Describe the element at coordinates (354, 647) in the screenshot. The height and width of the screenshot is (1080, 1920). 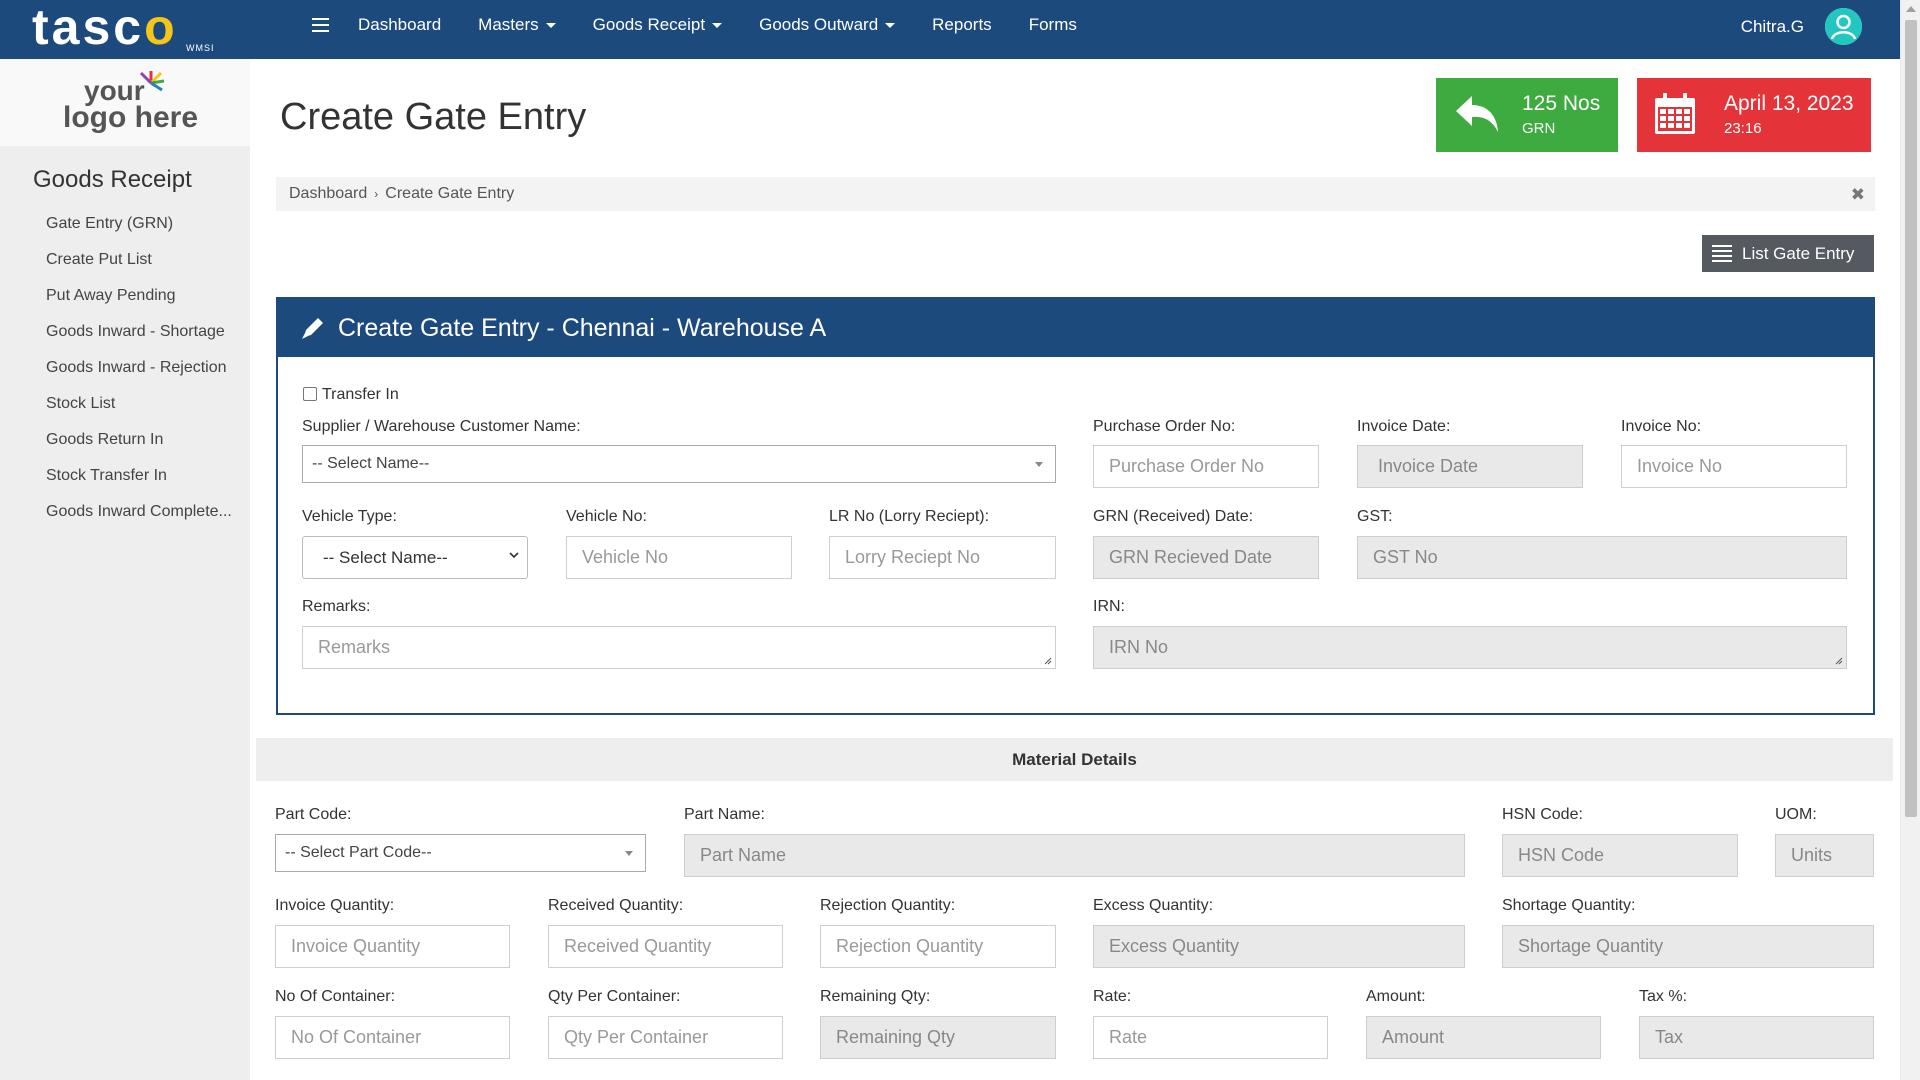
I see `remarks-placeholder: Remarks` at that location.